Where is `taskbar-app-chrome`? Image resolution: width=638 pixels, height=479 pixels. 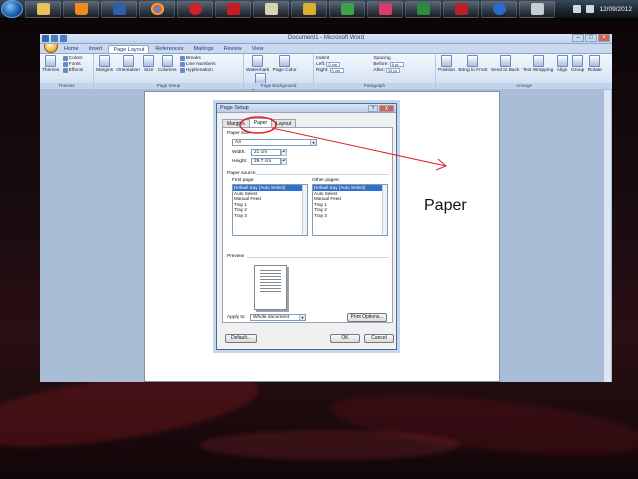
taskbar-app-chrome is located at coordinates (157, 9).